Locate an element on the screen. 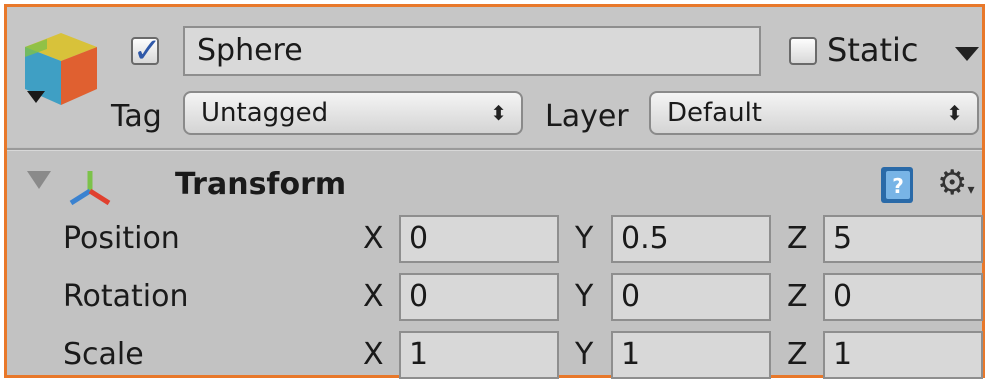 The image size is (987, 380). rotation-label: Rotation is located at coordinates (126, 296).